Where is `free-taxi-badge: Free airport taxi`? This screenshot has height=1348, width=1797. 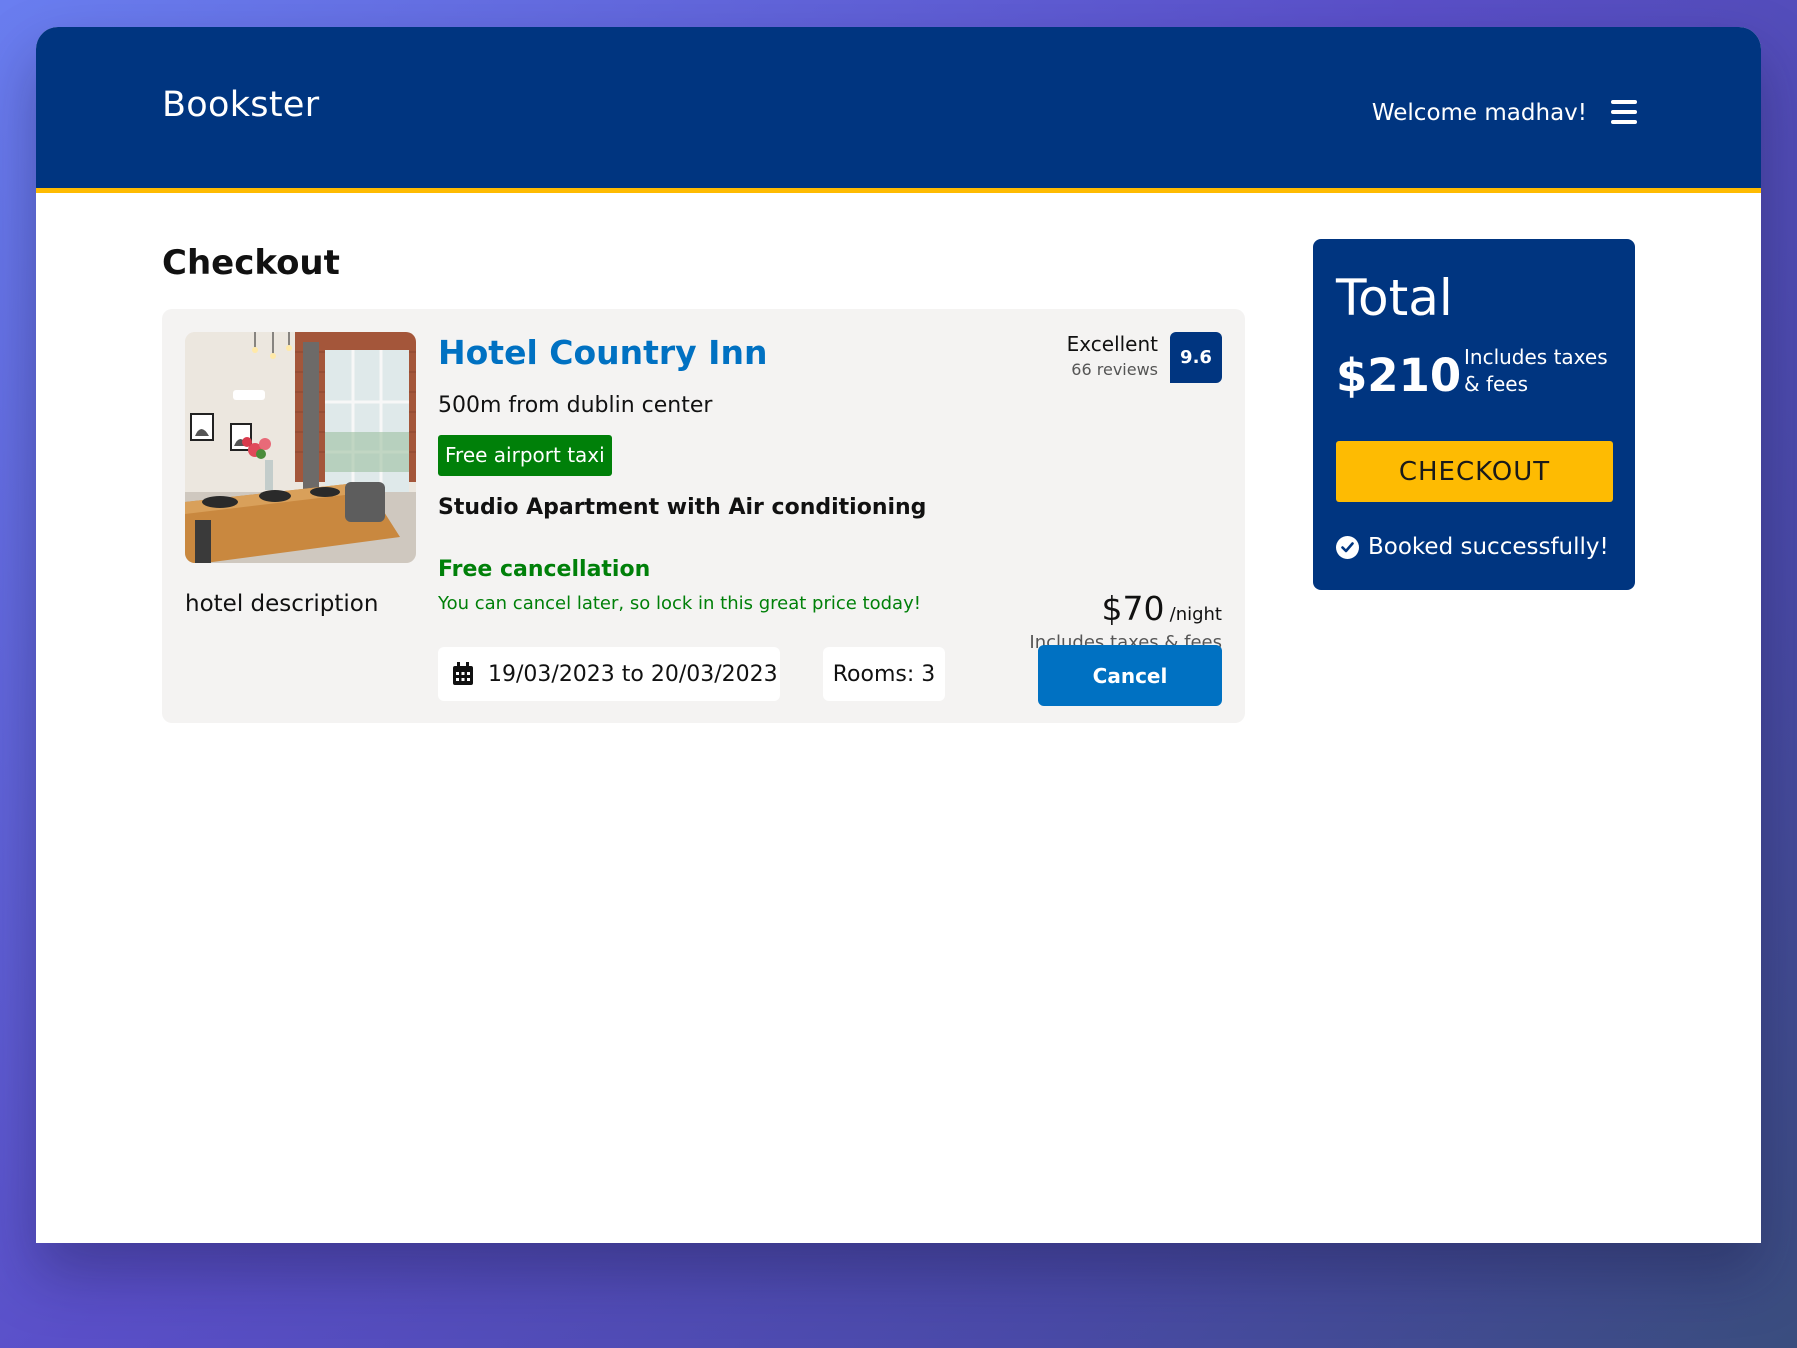
free-taxi-badge: Free airport taxi is located at coordinates (525, 455).